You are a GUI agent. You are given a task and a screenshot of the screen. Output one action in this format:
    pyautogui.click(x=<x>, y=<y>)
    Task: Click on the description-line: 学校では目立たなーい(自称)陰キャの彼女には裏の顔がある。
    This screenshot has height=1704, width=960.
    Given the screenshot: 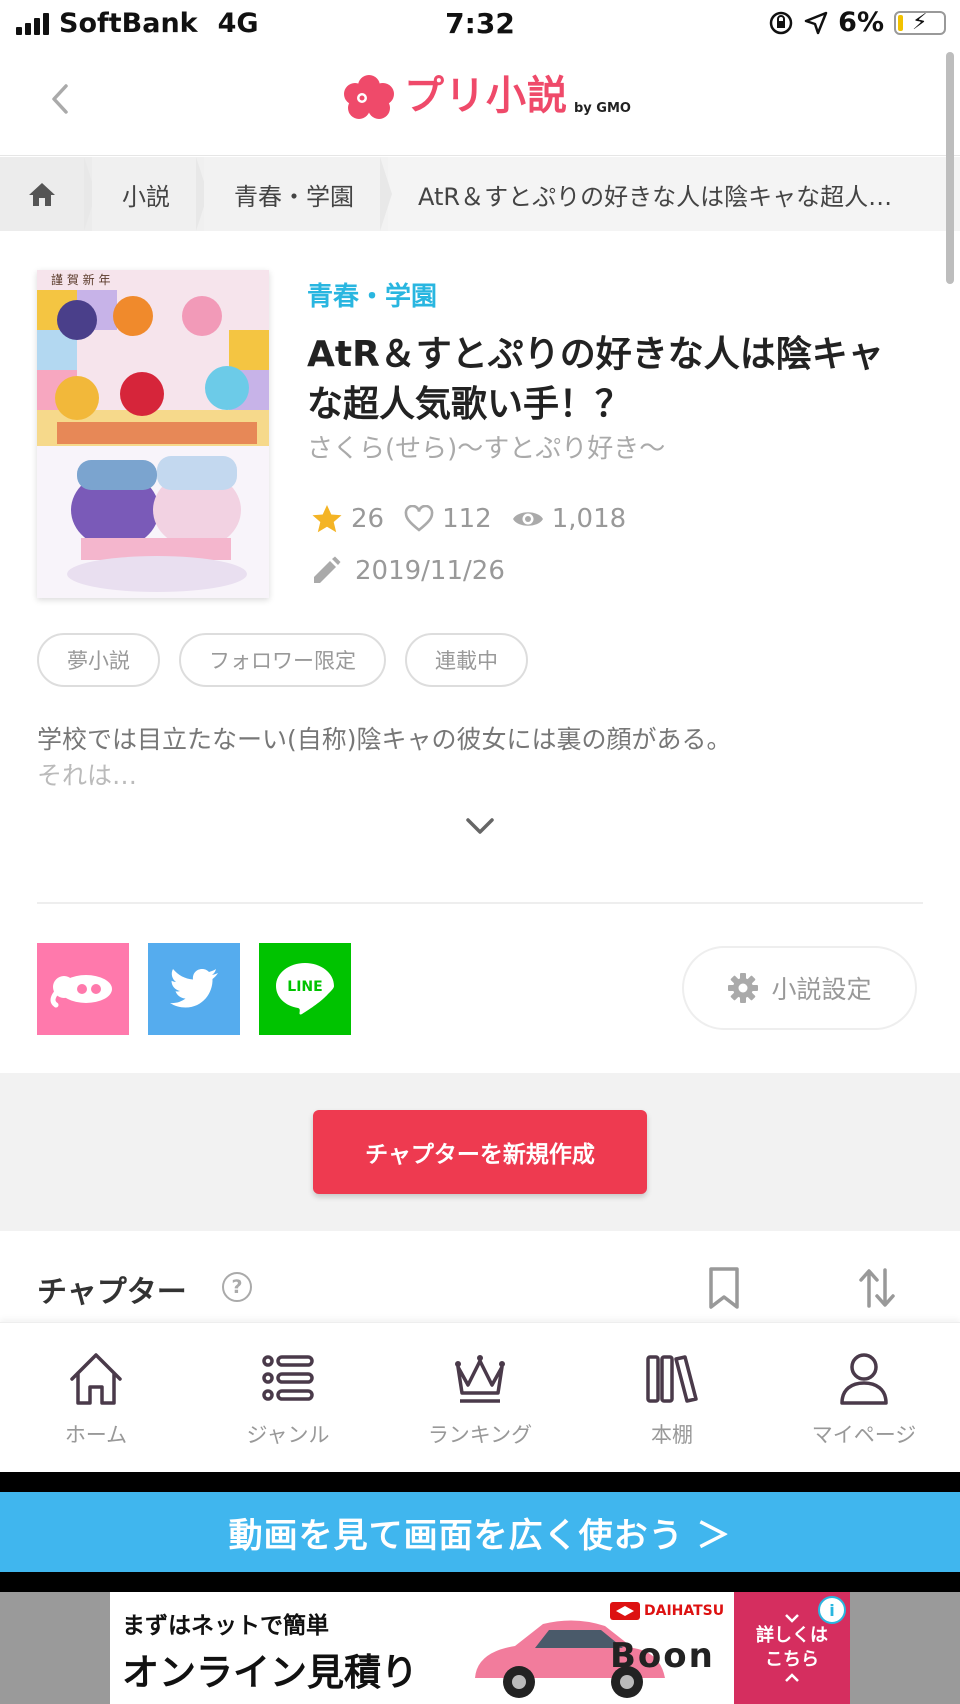 What is the action you would take?
    pyautogui.click(x=384, y=739)
    